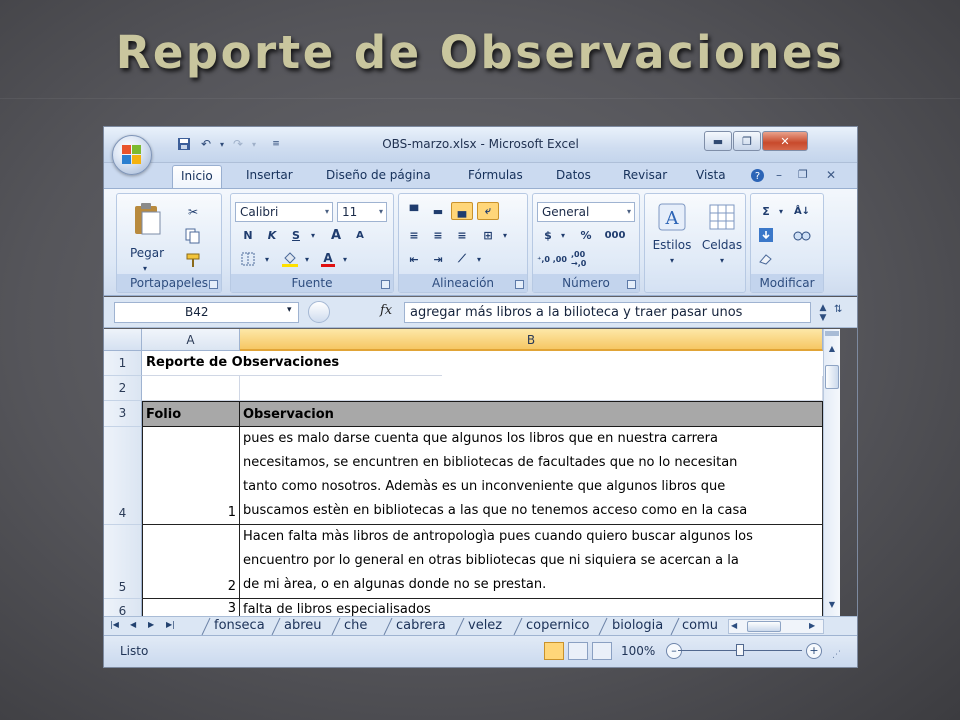 The width and height of the screenshot is (960, 720). I want to click on shrink-font-button: A, so click(360, 235).